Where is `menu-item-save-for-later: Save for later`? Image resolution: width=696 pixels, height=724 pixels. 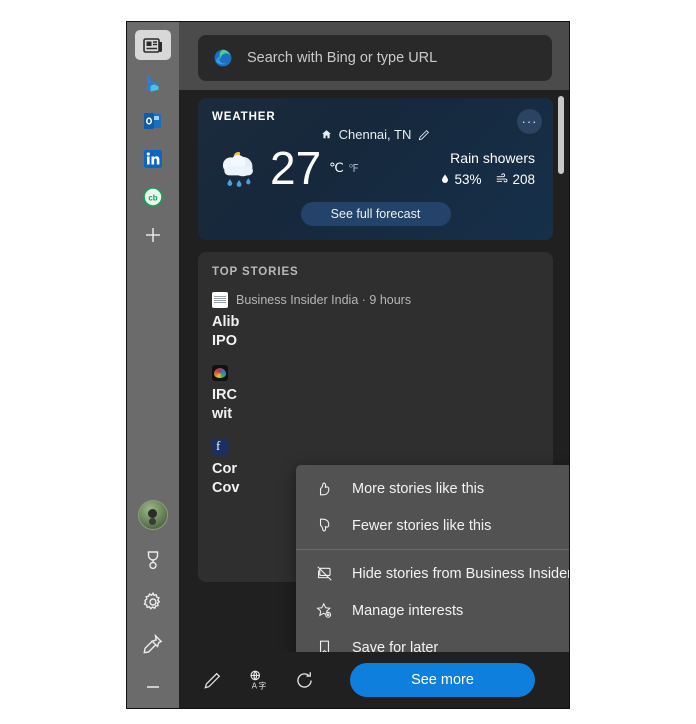 menu-item-save-for-later: Save for later is located at coordinates (432, 640).